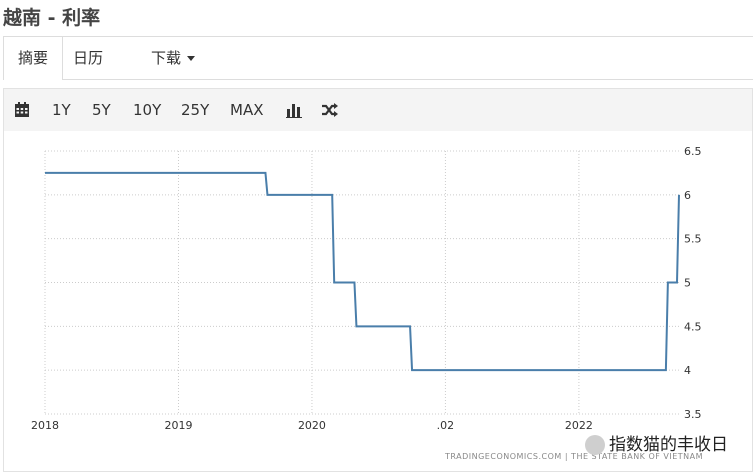 This screenshot has height=475, width=756. I want to click on tab-download-label: 下载, so click(166, 58).